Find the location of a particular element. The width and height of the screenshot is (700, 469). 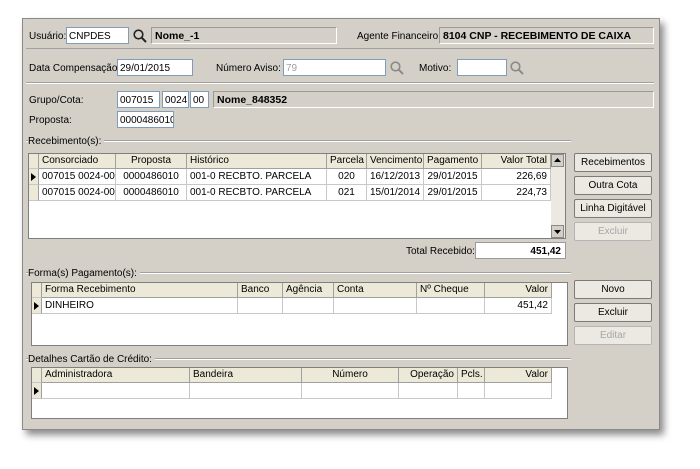

recebimentos-section-label: Recebimento(s): is located at coordinates (66, 141).